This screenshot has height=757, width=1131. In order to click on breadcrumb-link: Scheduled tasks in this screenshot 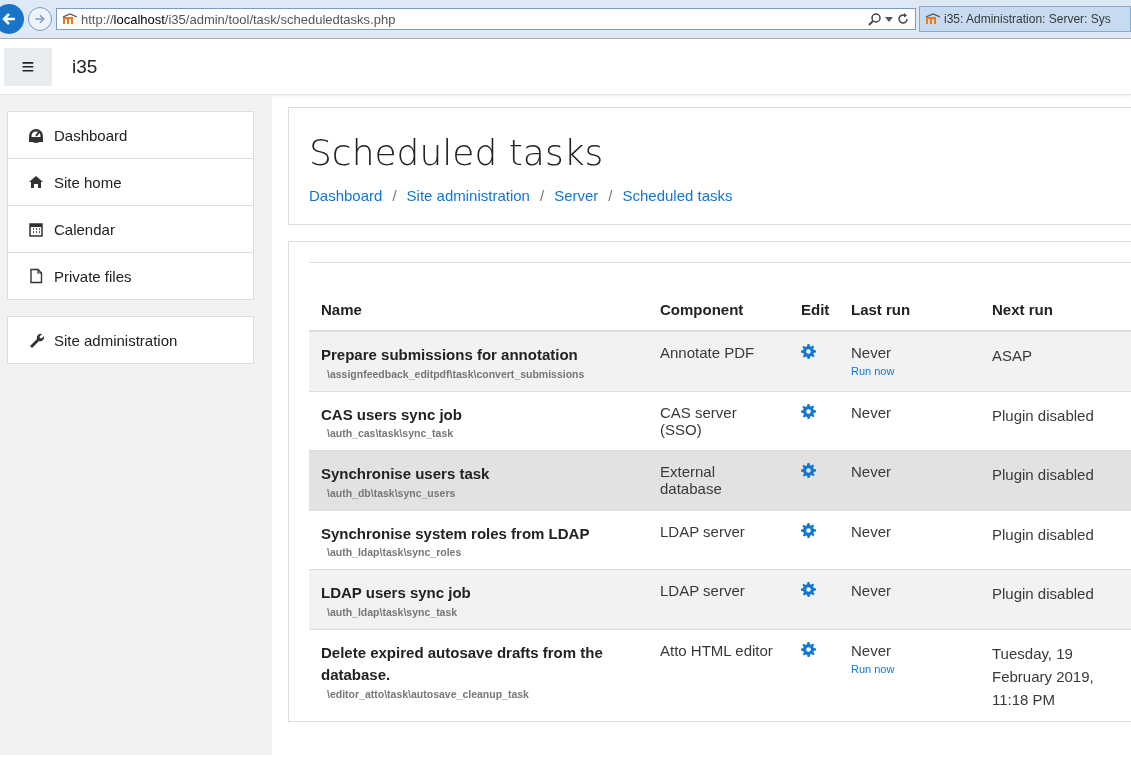, I will do `click(677, 195)`.